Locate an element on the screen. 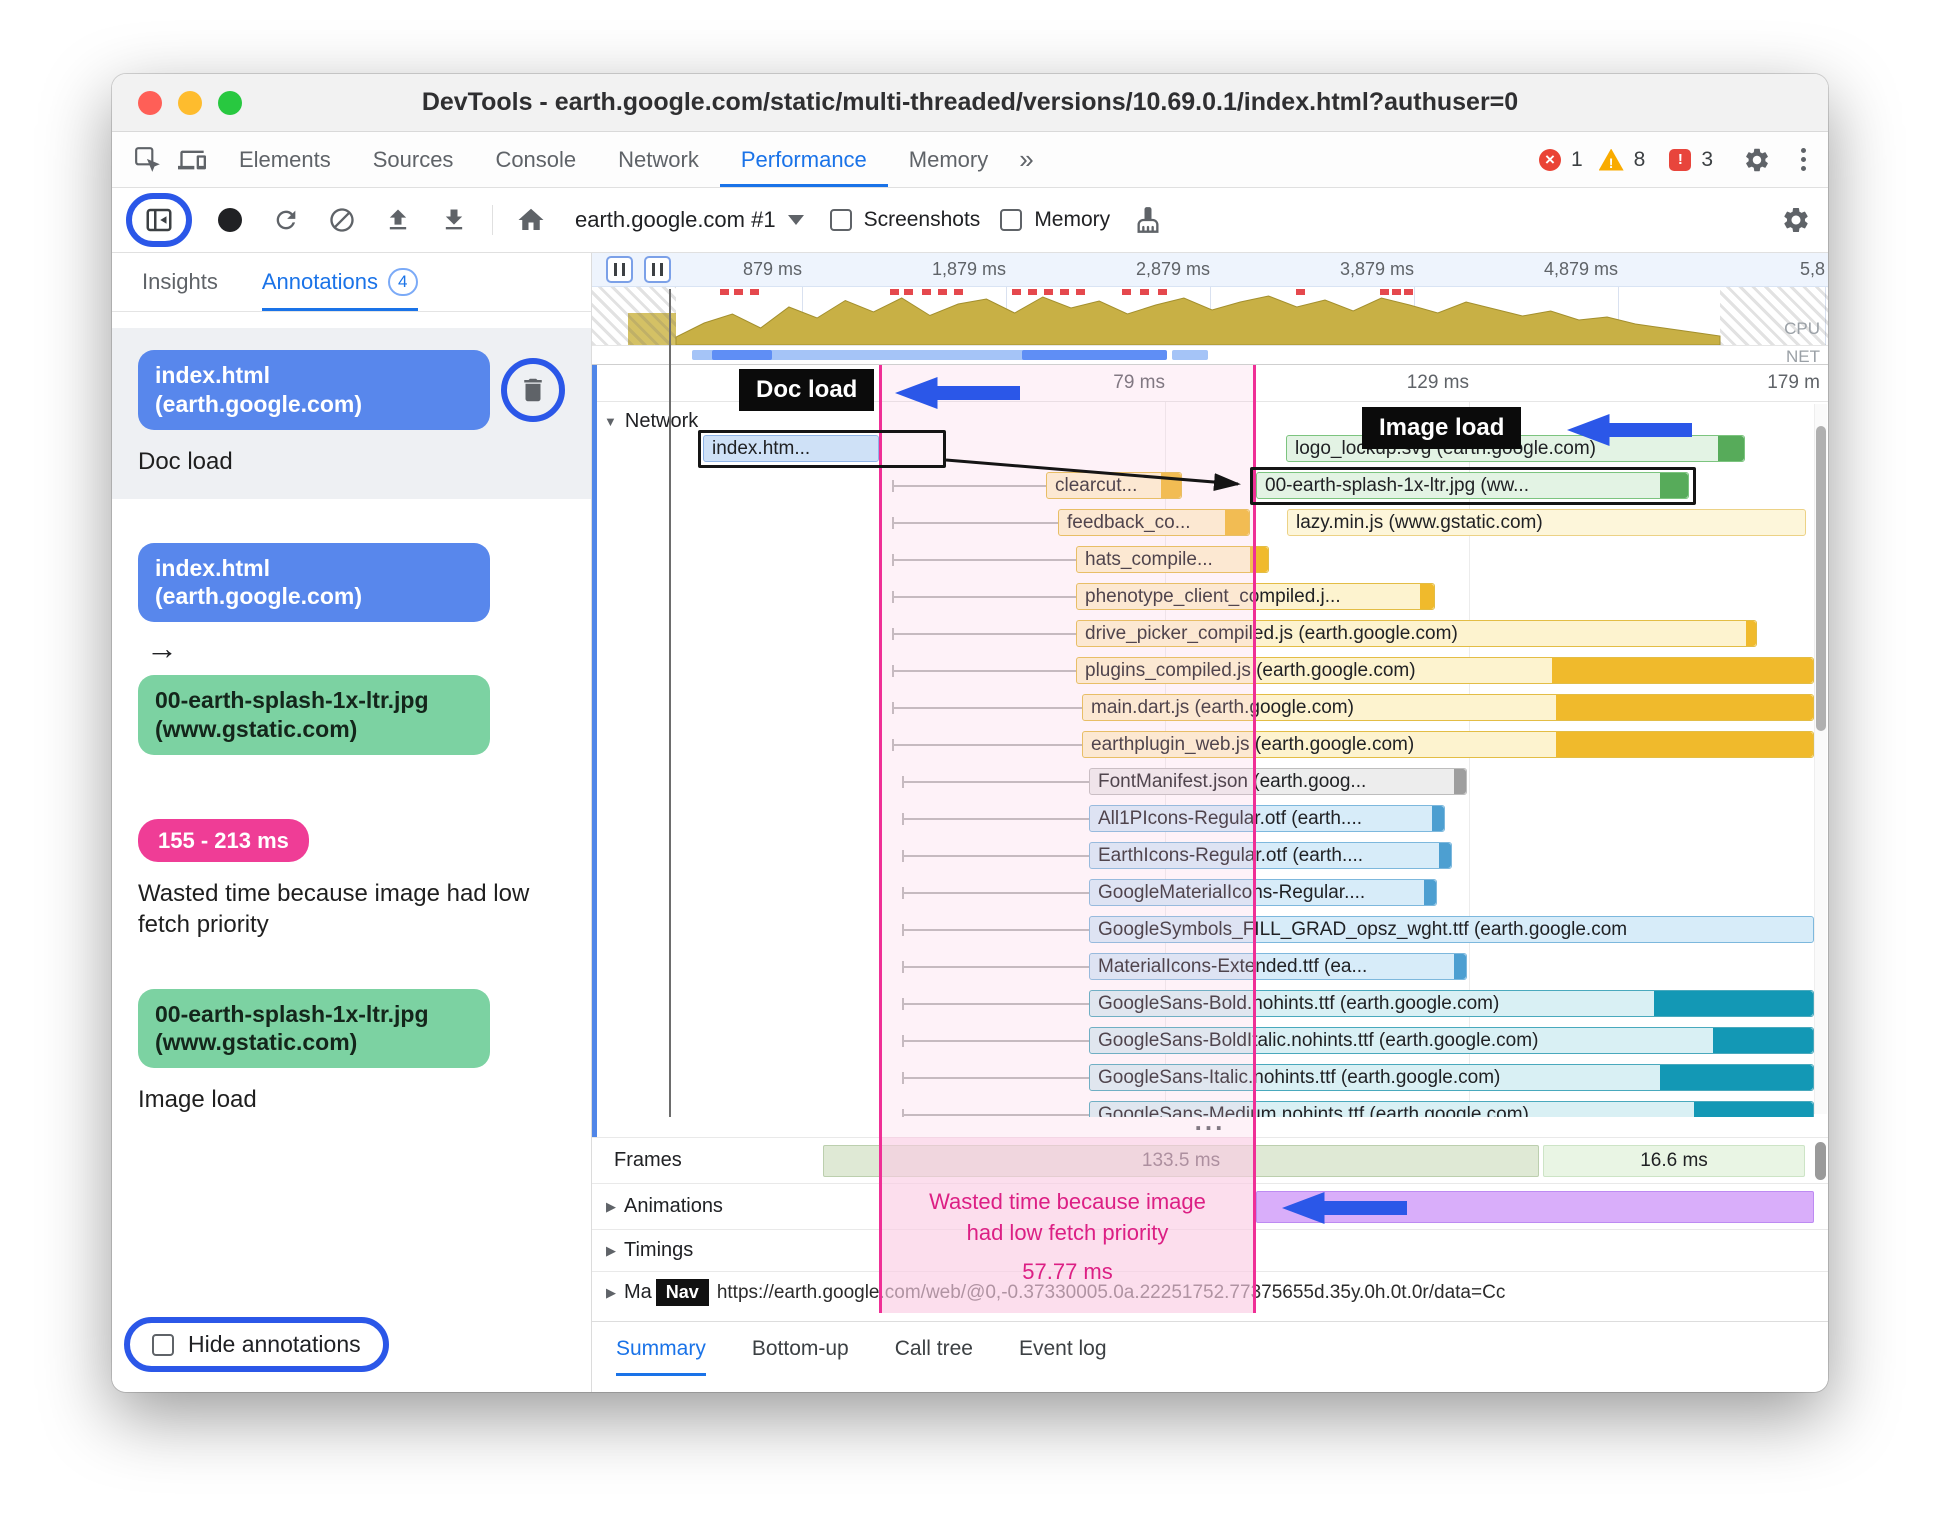 This screenshot has height=1538, width=1940. overview-tick-label: 2,879 ms is located at coordinates (1172, 269).